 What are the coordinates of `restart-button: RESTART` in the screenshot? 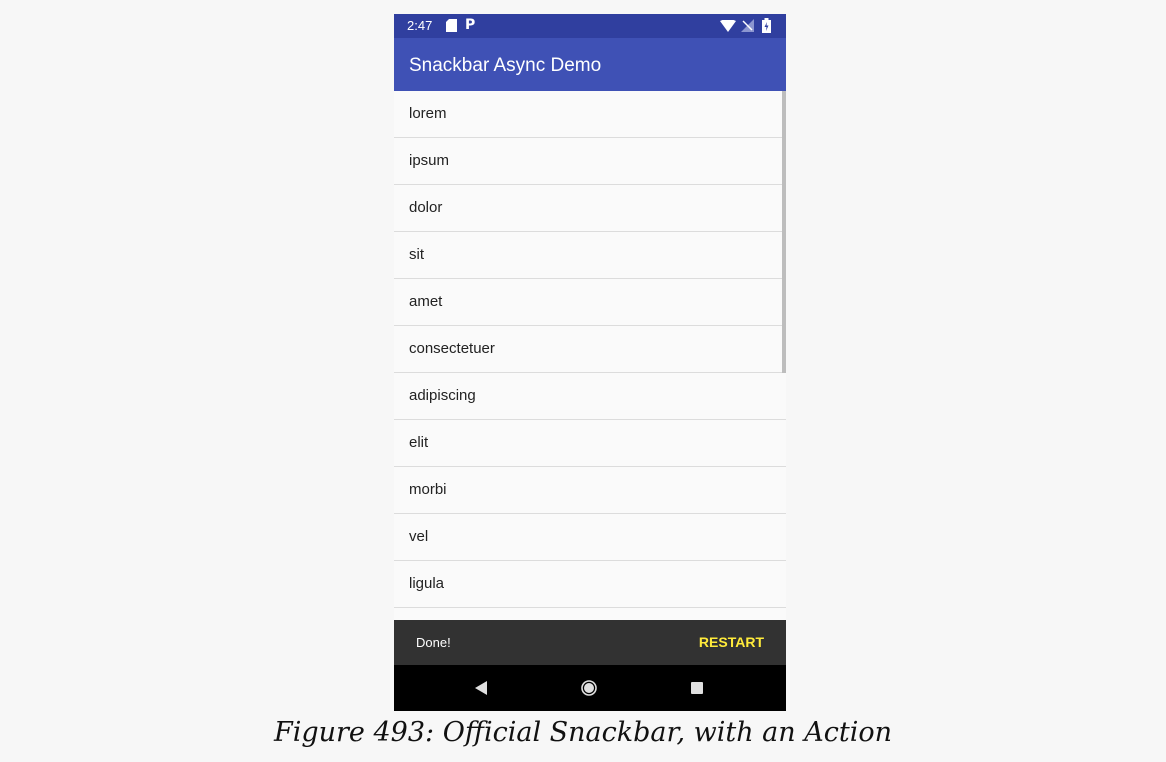 It's located at (731, 642).